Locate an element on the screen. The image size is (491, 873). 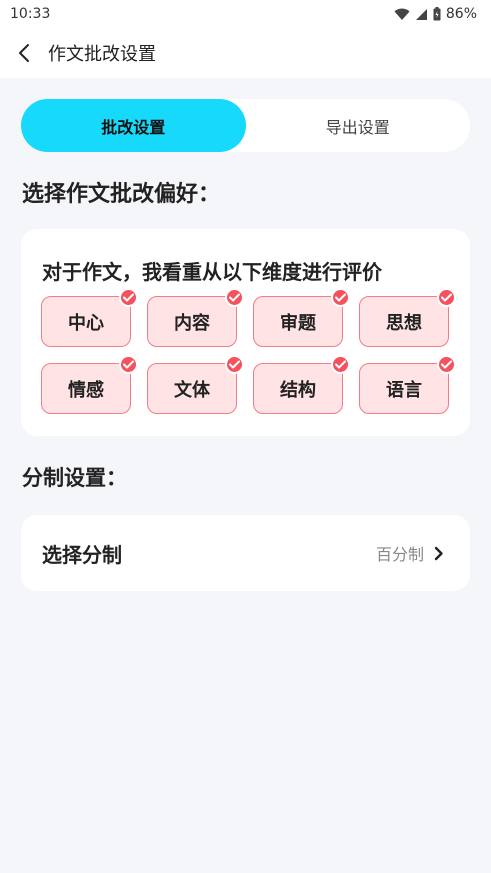
scoring-system-row: 选择分制 百分制 is located at coordinates (245, 553).